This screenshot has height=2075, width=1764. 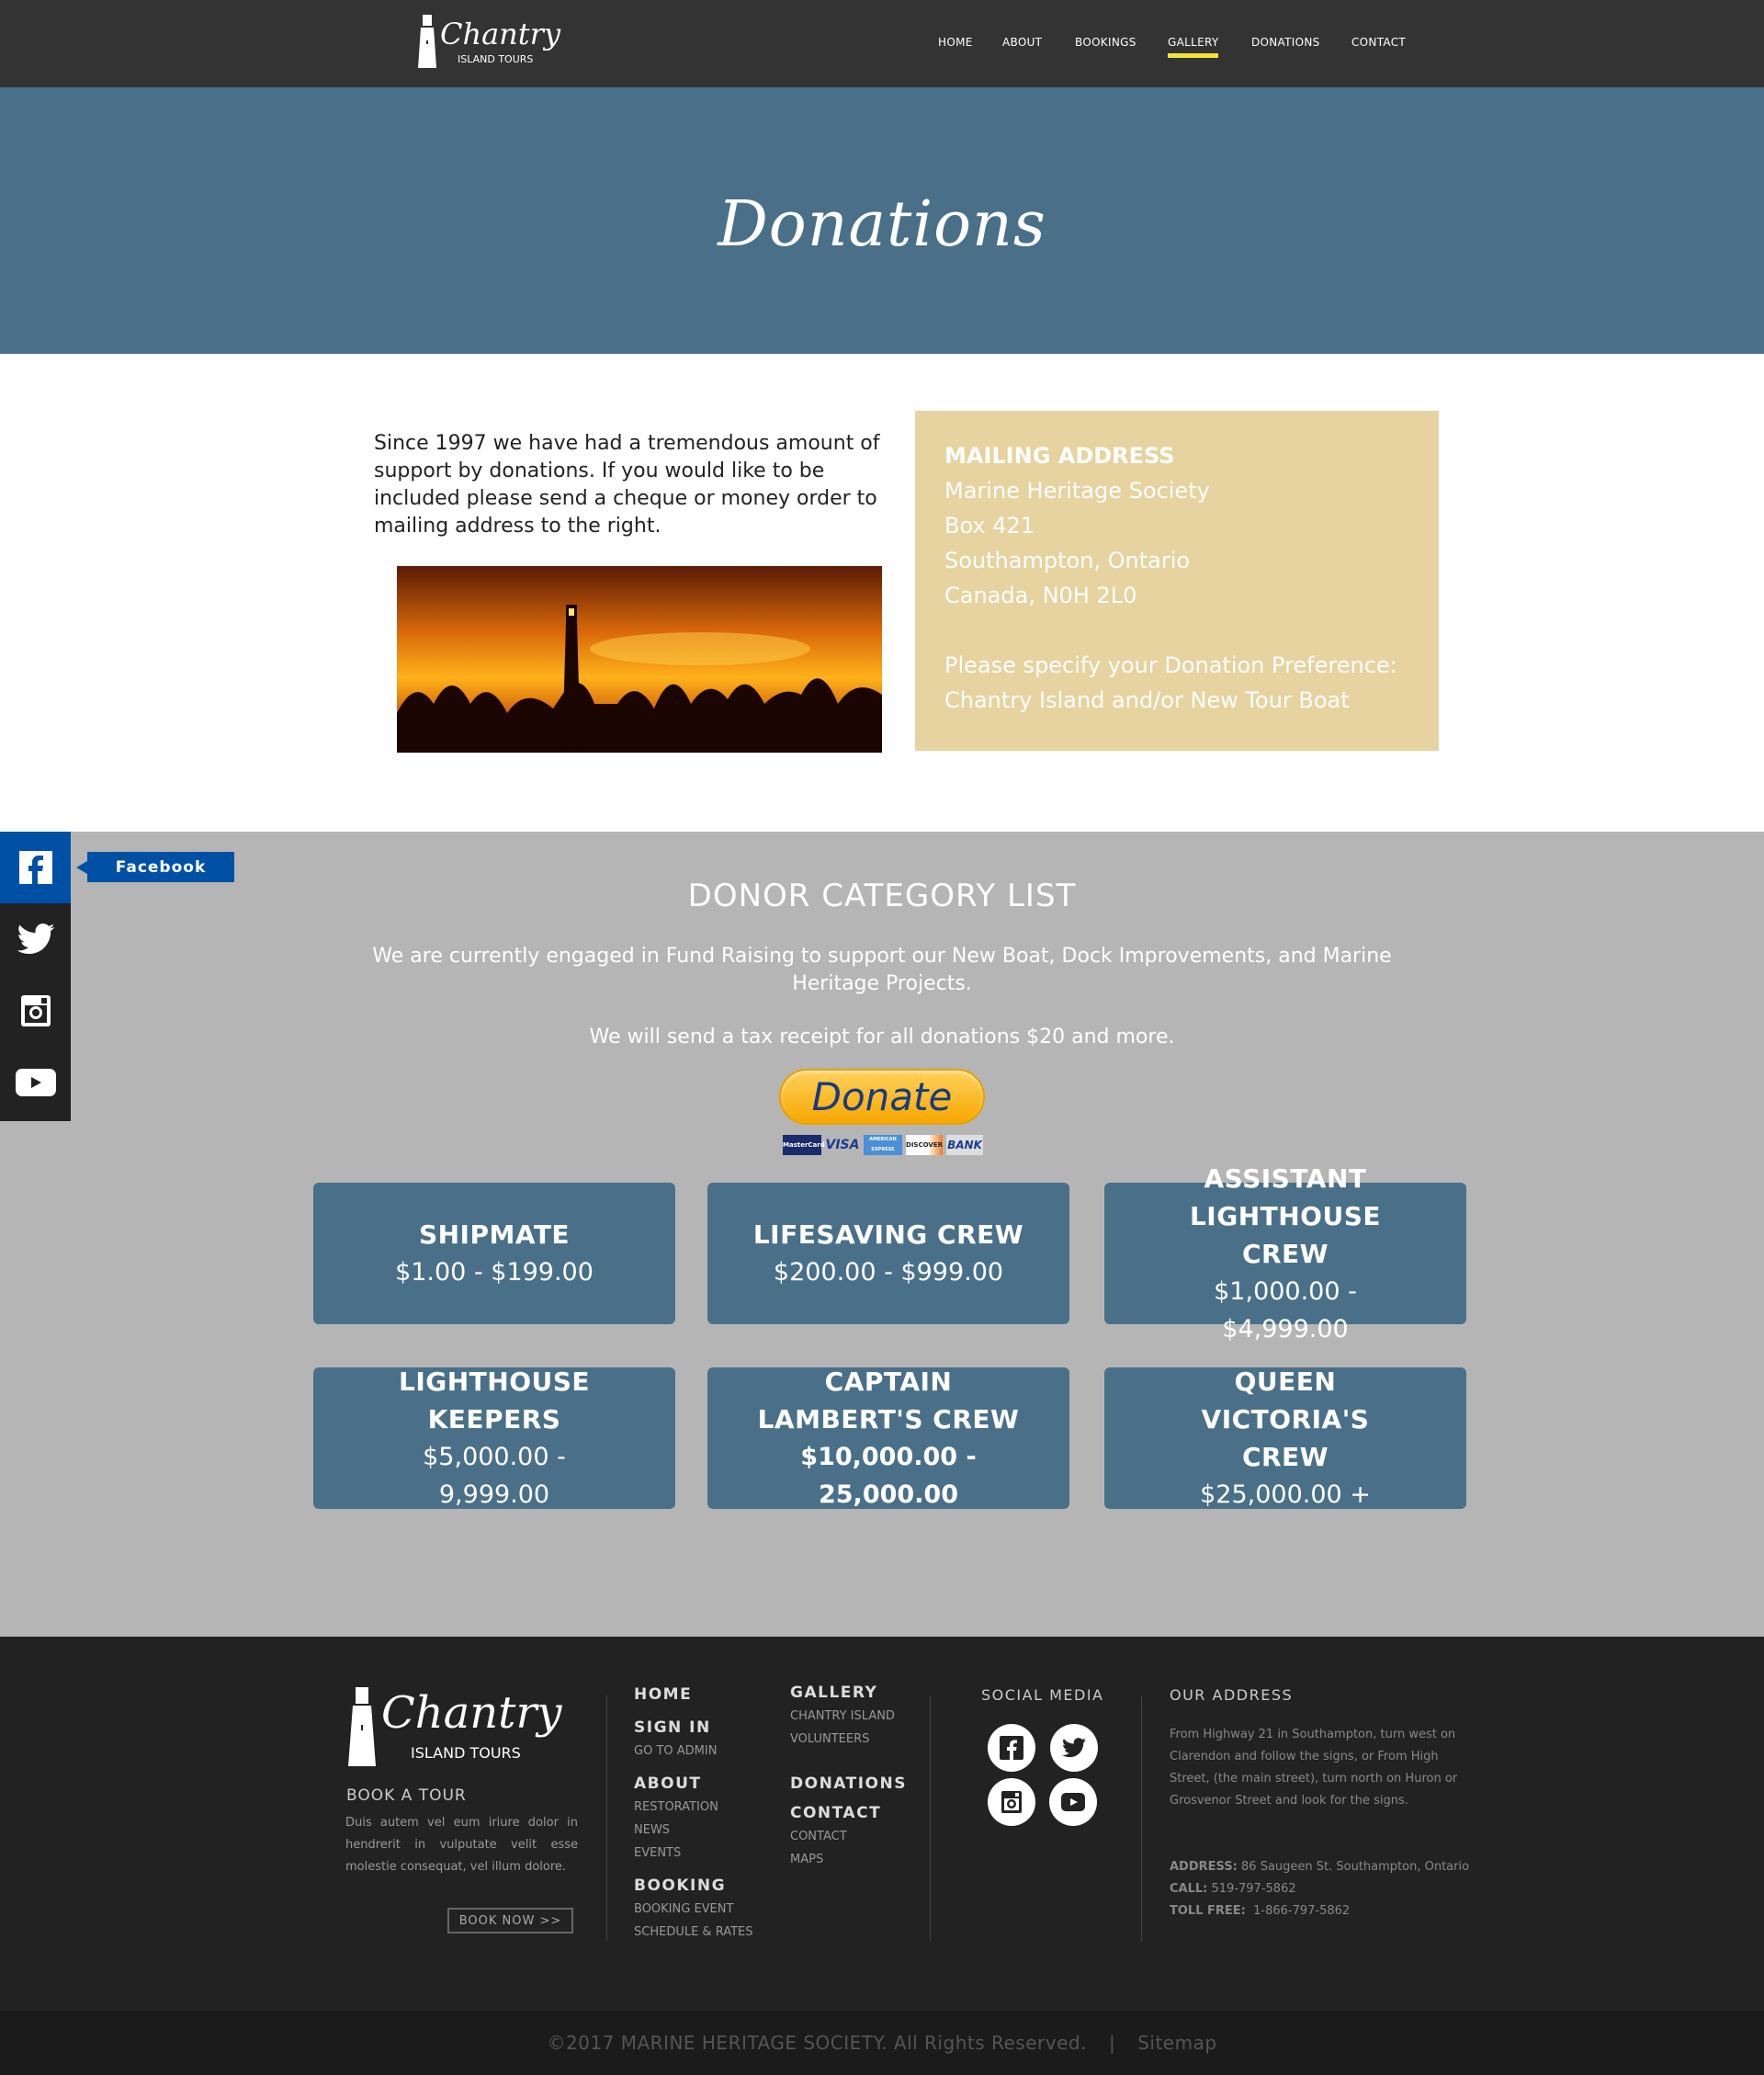 I want to click on nav-donations: DONATIONS, so click(x=1285, y=42).